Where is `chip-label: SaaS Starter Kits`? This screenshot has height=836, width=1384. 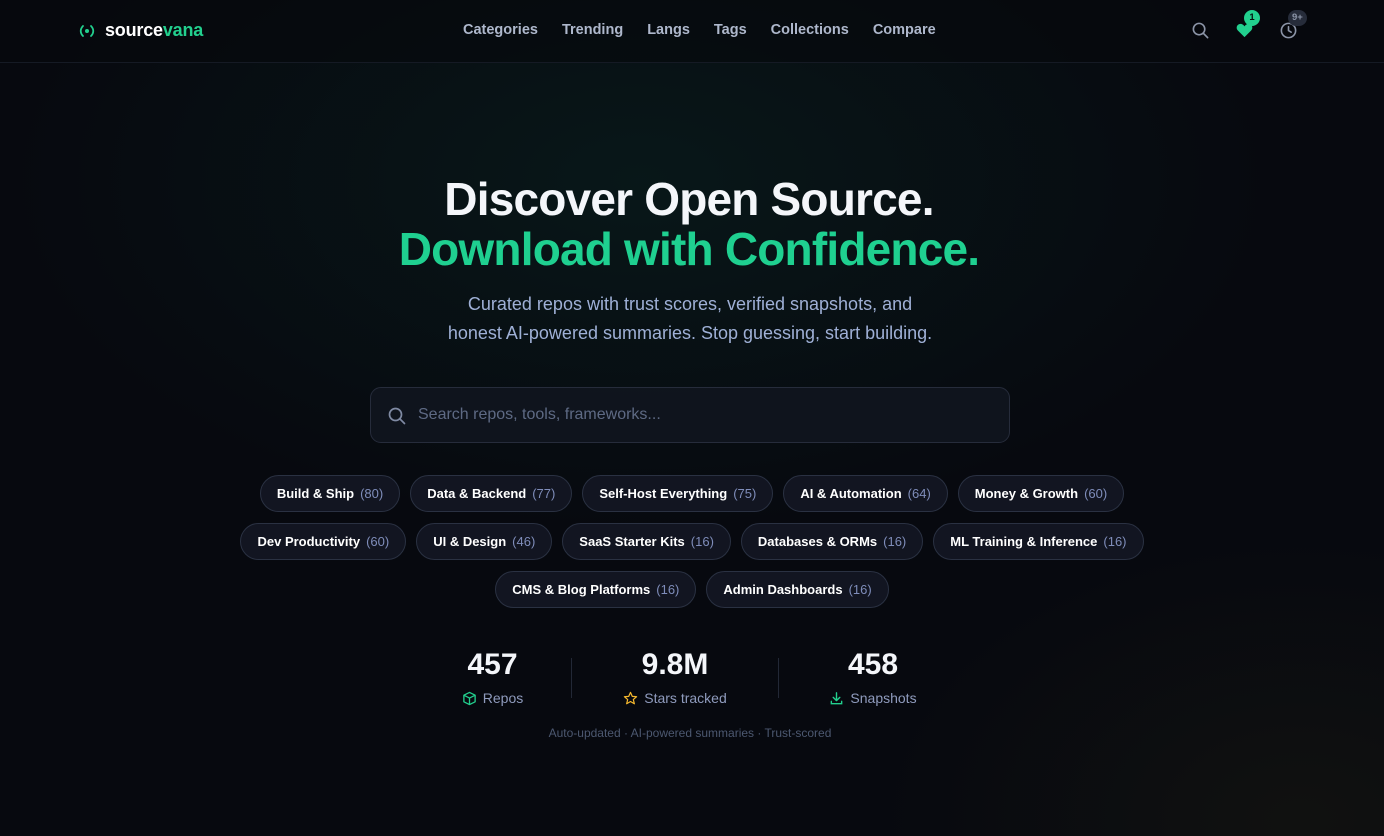
chip-label: SaaS Starter Kits is located at coordinates (632, 541).